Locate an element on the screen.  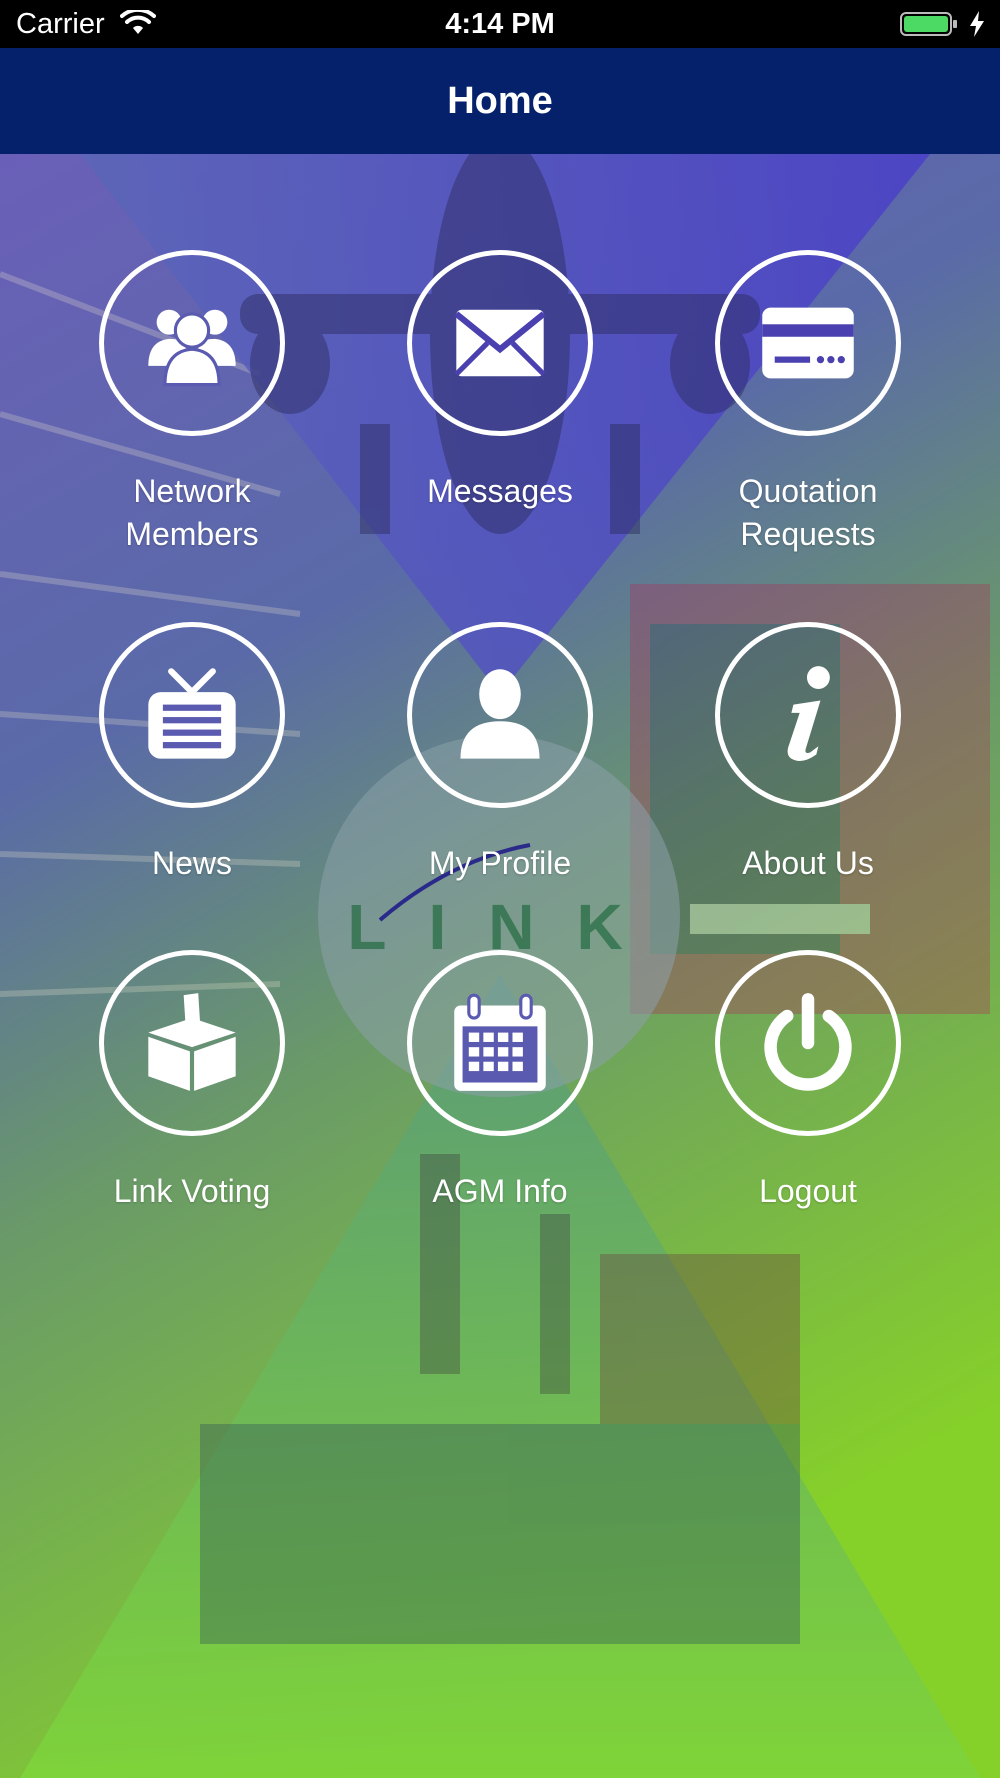
quotation-requests-button: Quotation Requests is located at coordinates (808, 403).